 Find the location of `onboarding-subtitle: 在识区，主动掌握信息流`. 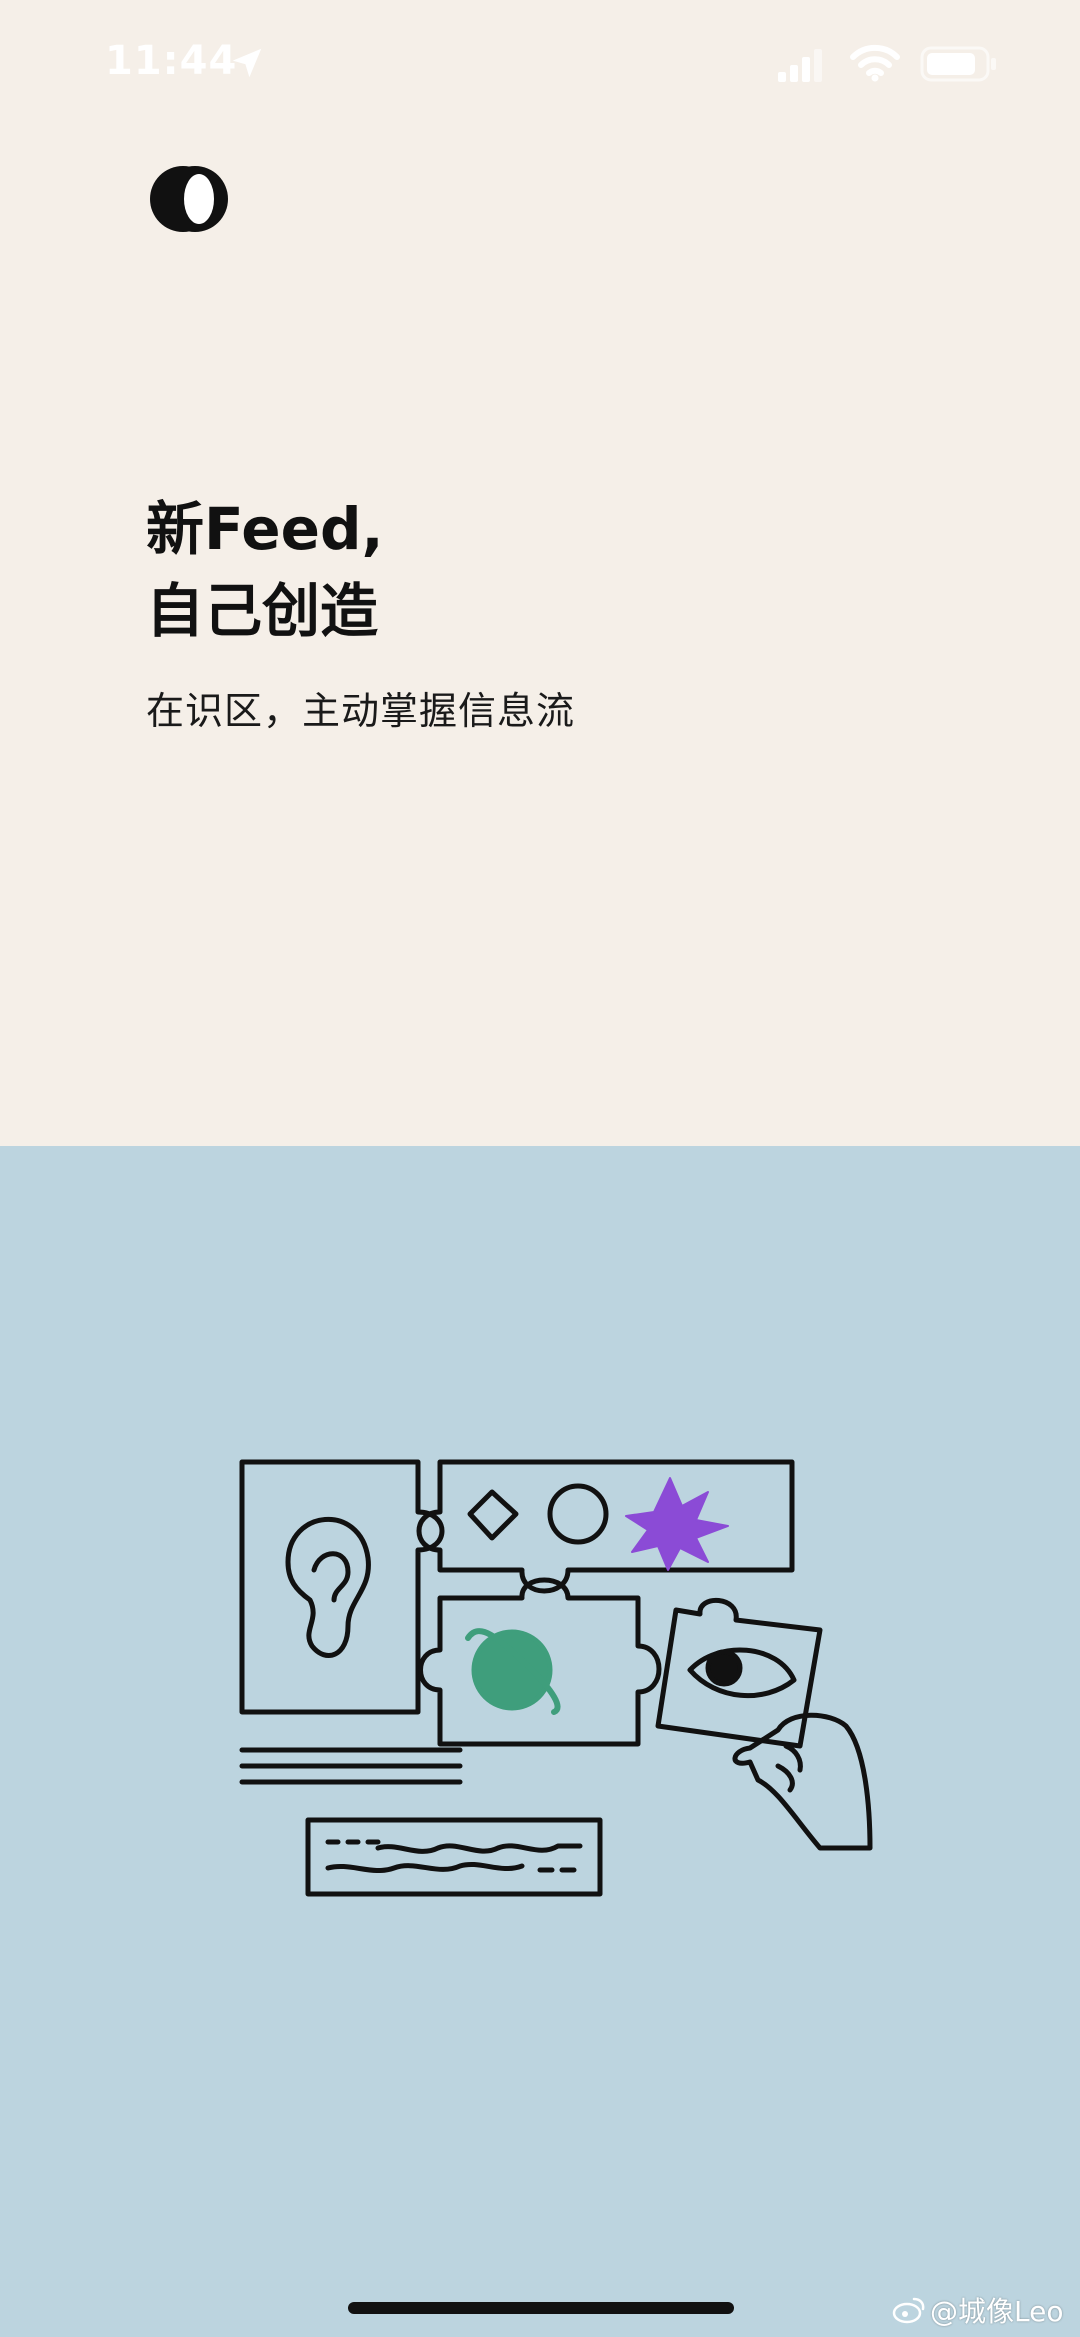

onboarding-subtitle: 在识区，主动掌握信息流 is located at coordinates (361, 711).